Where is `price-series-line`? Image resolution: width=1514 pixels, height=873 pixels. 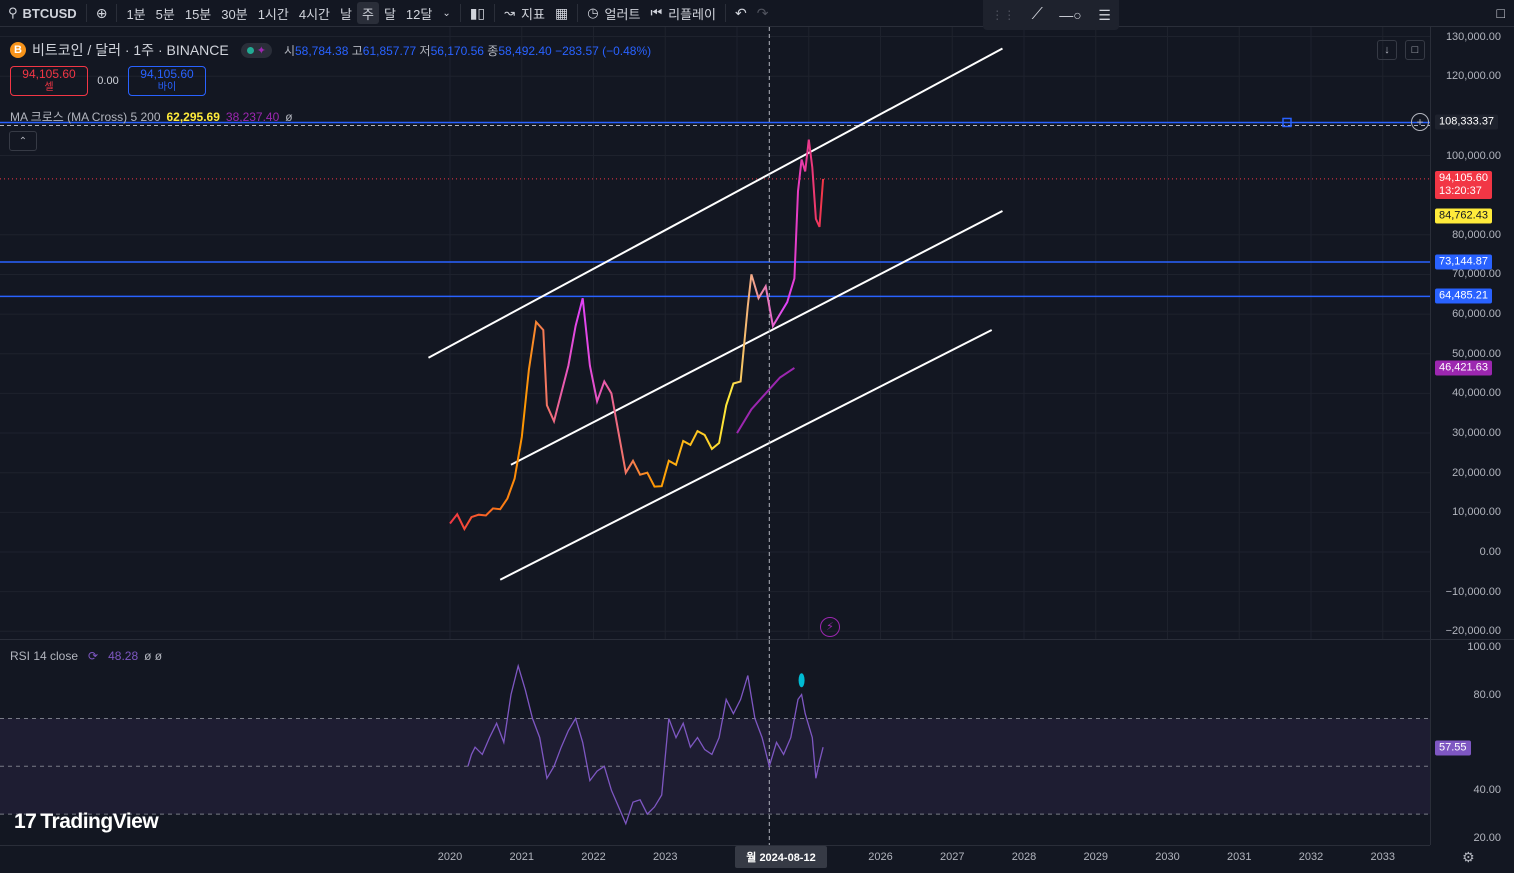 price-series-line is located at coordinates (637, 335).